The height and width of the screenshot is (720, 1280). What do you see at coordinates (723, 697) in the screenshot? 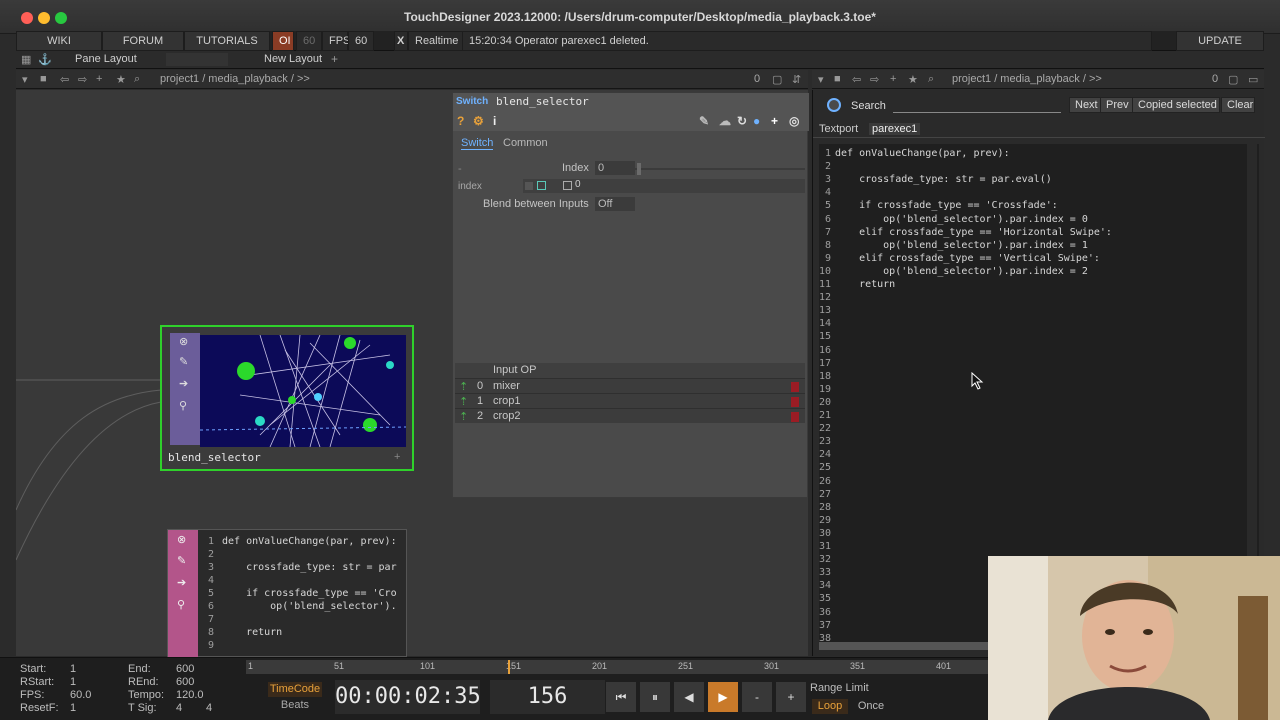
I see `play-button: ▶` at bounding box center [723, 697].